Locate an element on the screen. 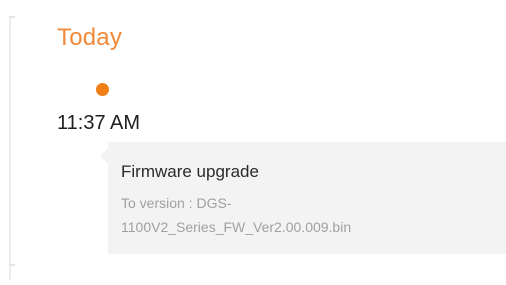 This screenshot has width=506, height=285. event-card-pointer is located at coordinates (104, 156).